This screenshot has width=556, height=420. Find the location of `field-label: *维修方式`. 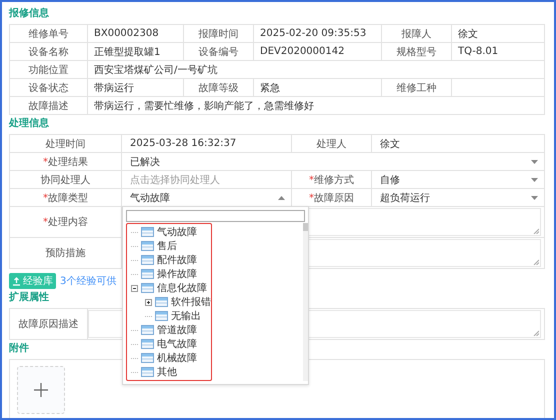

field-label: *维修方式 is located at coordinates (331, 180).